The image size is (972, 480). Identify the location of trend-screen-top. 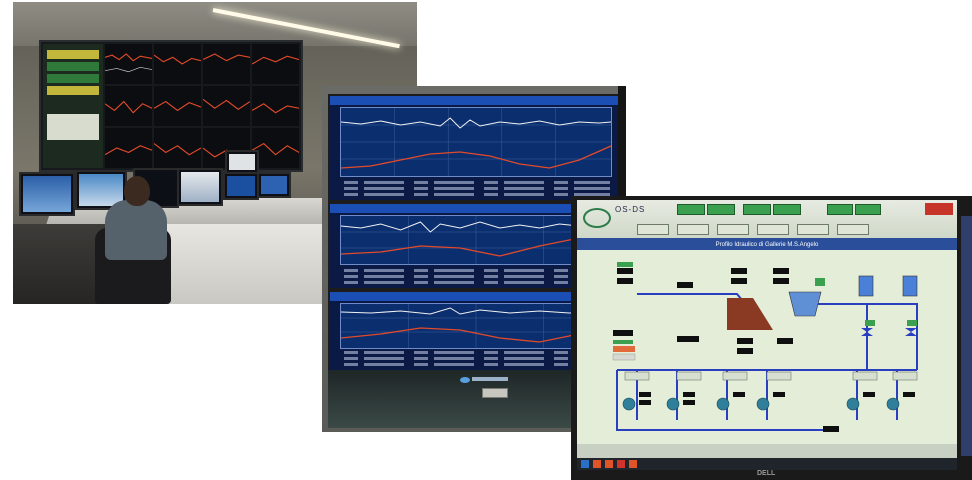
(475, 148).